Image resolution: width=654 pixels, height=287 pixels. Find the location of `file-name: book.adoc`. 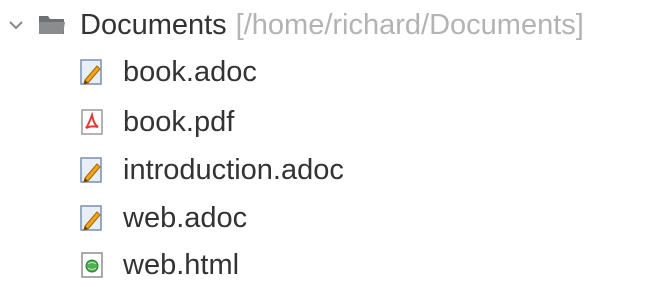

file-name: book.adoc is located at coordinates (190, 72).